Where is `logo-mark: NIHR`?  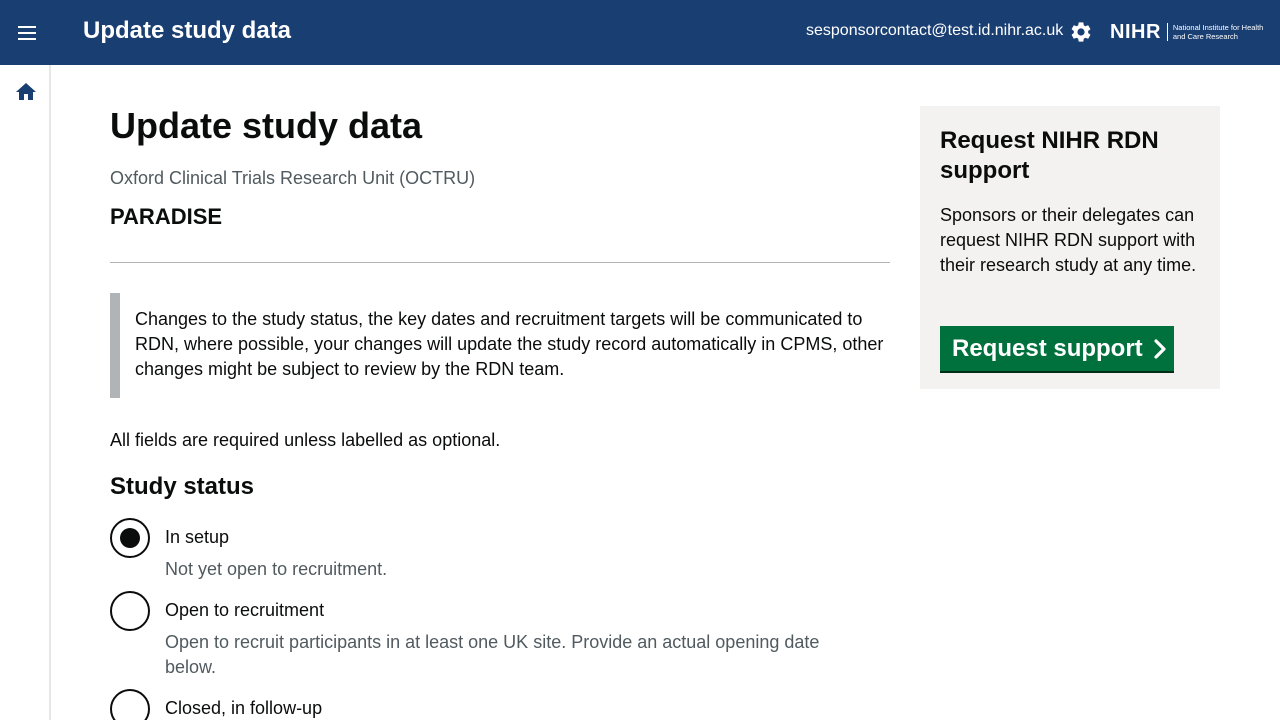 logo-mark: NIHR is located at coordinates (1135, 31).